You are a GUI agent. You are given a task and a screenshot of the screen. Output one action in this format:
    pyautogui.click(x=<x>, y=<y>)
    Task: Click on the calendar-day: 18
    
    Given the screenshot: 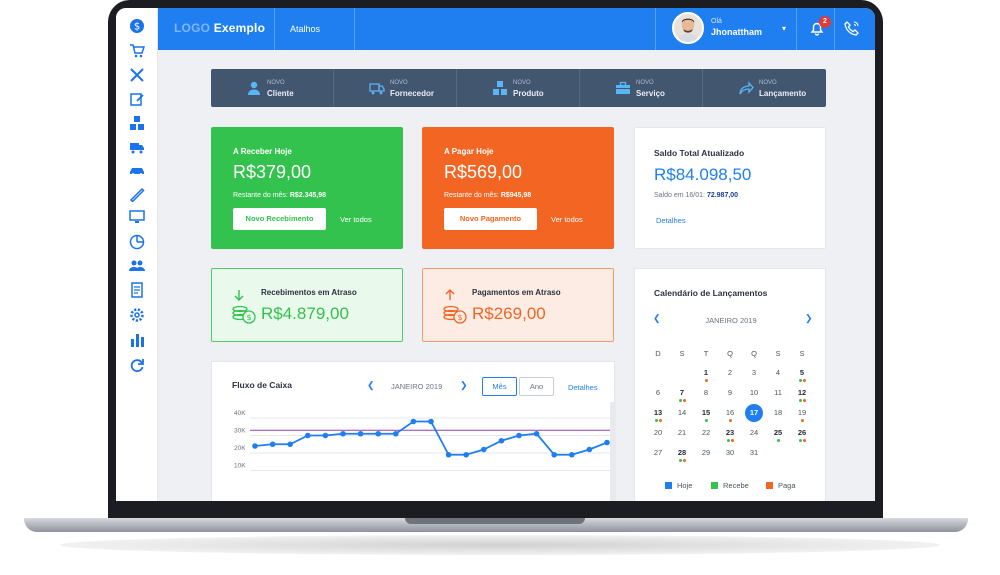 What is the action you would take?
    pyautogui.click(x=778, y=418)
    